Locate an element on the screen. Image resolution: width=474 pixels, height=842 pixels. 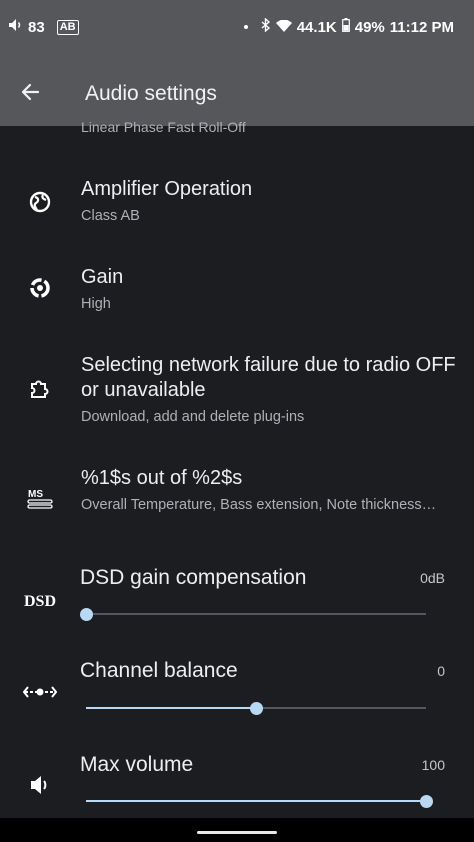
dsd-icon: DSD is located at coordinates (39, 601).